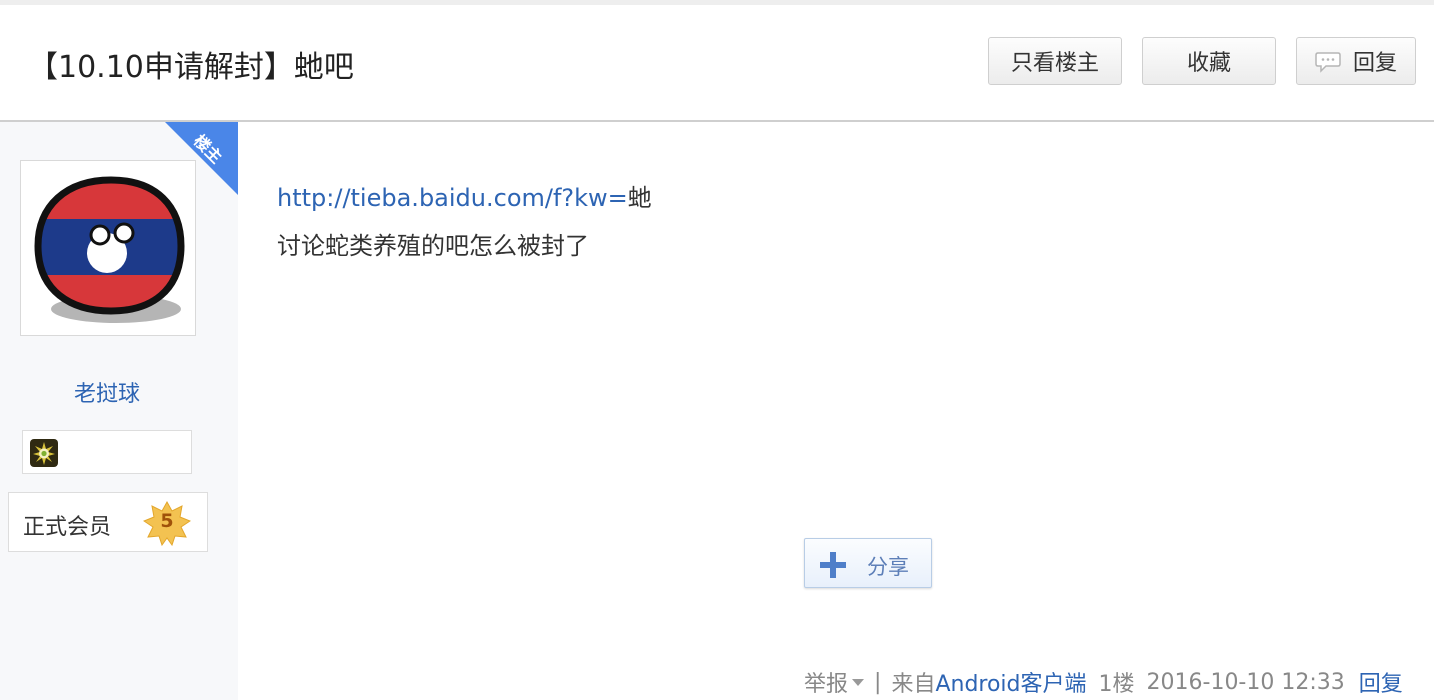  I want to click on post-link: http://tieba.baidu.com/f?kw=虵, so click(464, 195).